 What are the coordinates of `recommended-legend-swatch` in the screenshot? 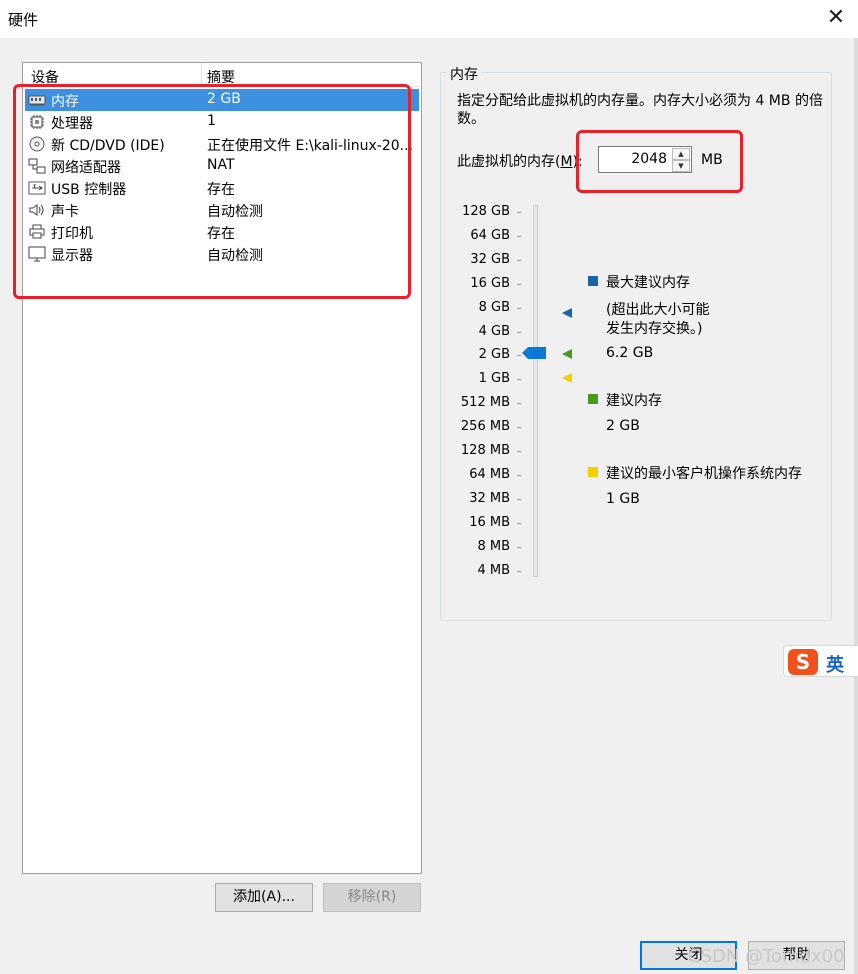 It's located at (593, 399).